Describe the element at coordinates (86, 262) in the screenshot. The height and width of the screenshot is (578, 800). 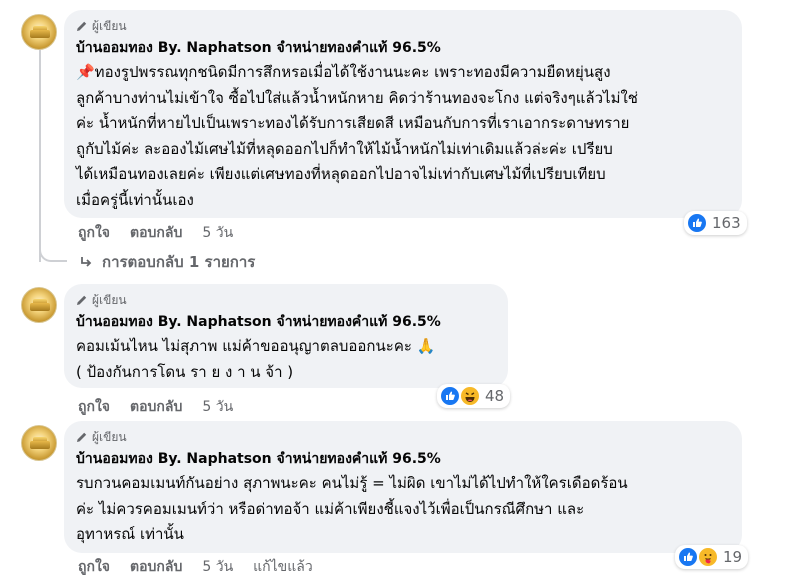
I see `reply-arrow-icon` at that location.